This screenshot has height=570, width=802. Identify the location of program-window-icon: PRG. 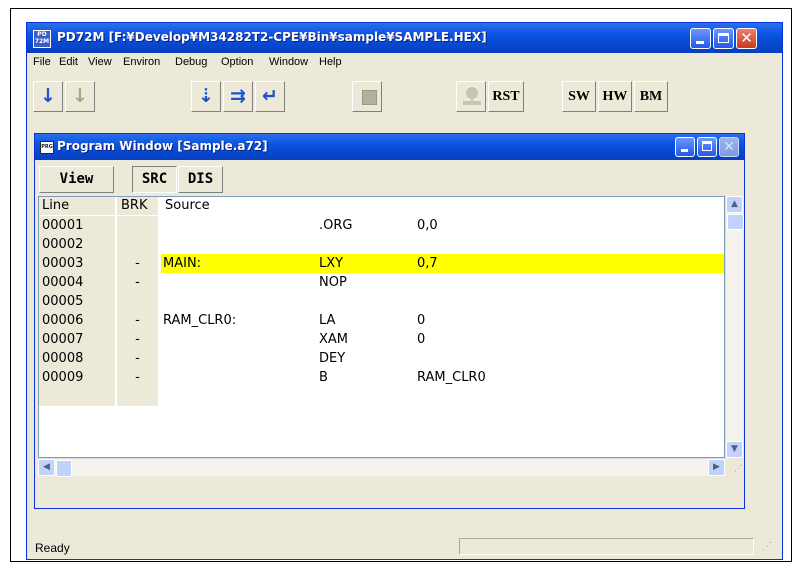
(47, 147).